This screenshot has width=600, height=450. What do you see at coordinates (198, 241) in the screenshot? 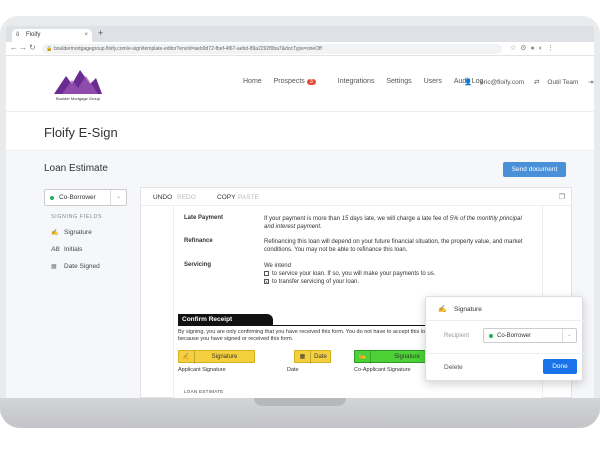
I see `refinance-label: Refinance` at bounding box center [198, 241].